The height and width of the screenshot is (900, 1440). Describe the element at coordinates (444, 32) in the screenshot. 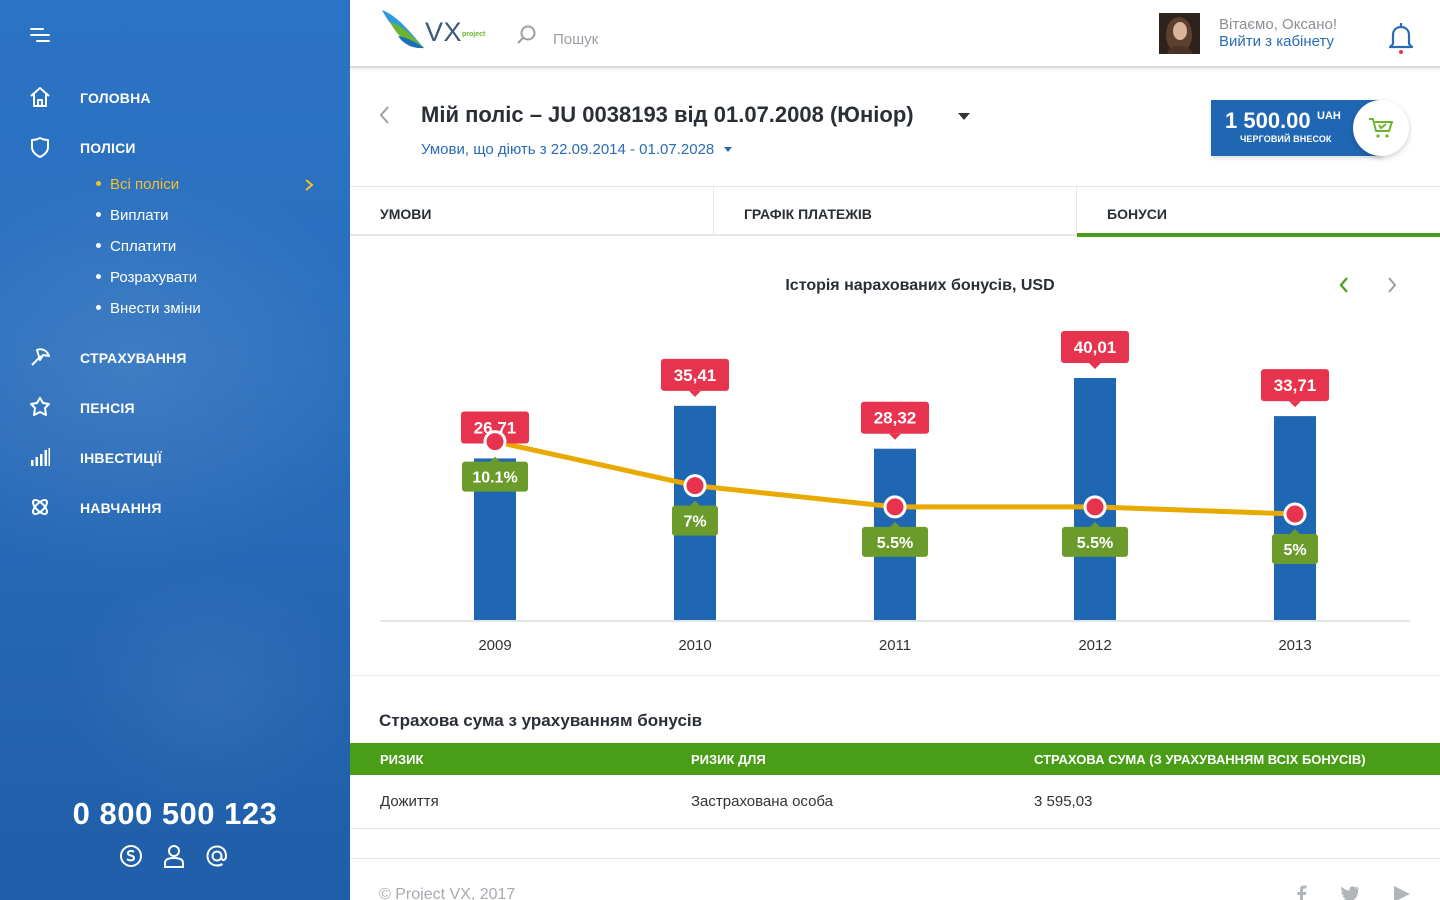

I see `logo-text: VX` at that location.